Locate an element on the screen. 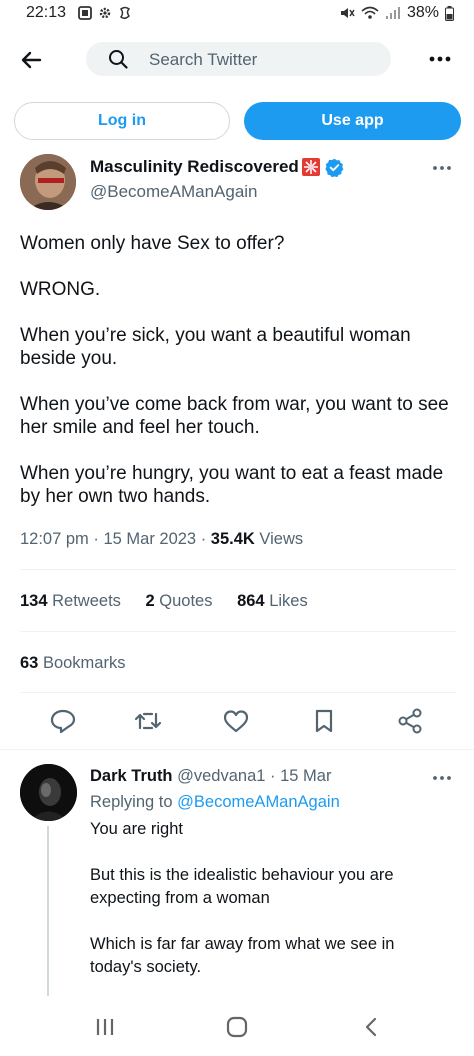 The height and width of the screenshot is (1056, 474). tweet-more-button is located at coordinates (442, 168).